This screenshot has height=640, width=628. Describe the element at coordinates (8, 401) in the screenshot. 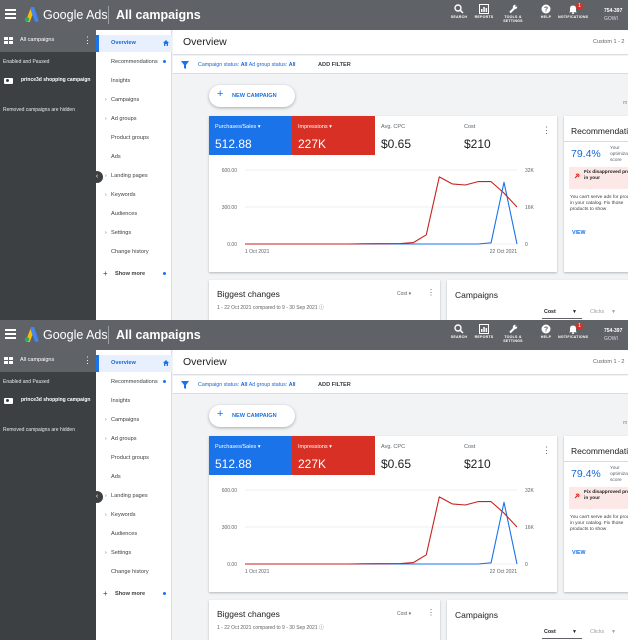

I see `shopping-campaign-icon` at that location.